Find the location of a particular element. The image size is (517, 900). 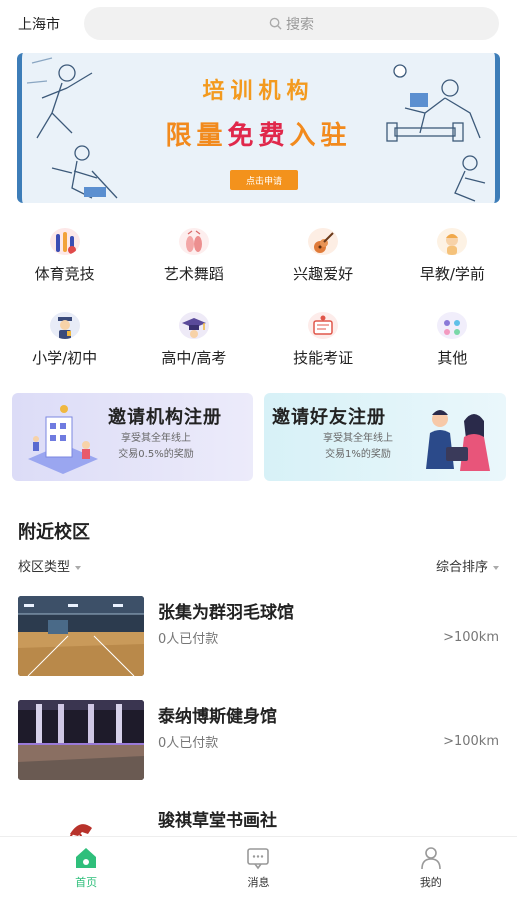

graduation-cap-icon is located at coordinates (193, 325).